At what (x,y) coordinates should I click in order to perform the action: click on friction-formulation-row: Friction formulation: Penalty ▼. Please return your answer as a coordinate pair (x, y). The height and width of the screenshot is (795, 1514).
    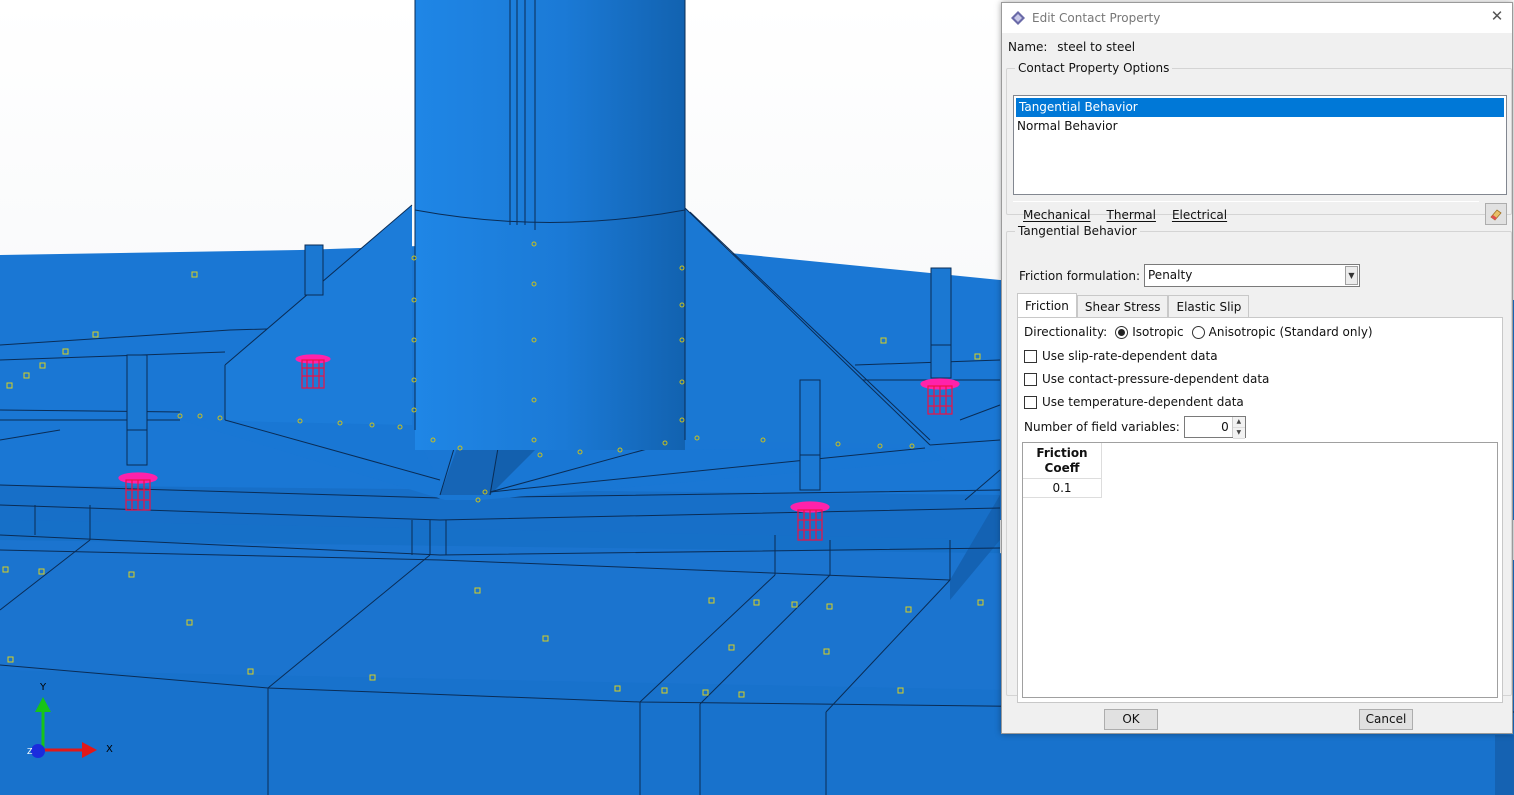
    Looking at the image, I should click on (1189, 275).